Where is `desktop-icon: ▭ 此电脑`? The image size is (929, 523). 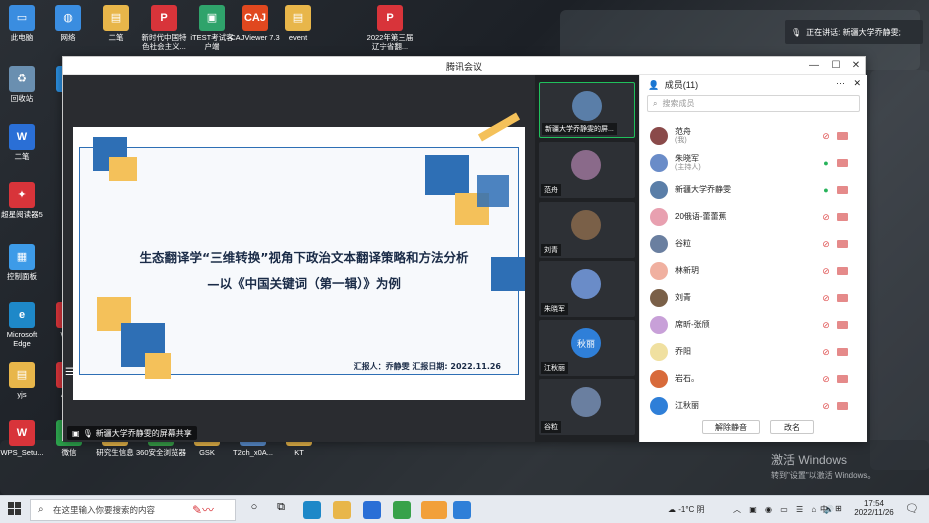 desktop-icon: ▭ 此电脑 is located at coordinates (23, 24).